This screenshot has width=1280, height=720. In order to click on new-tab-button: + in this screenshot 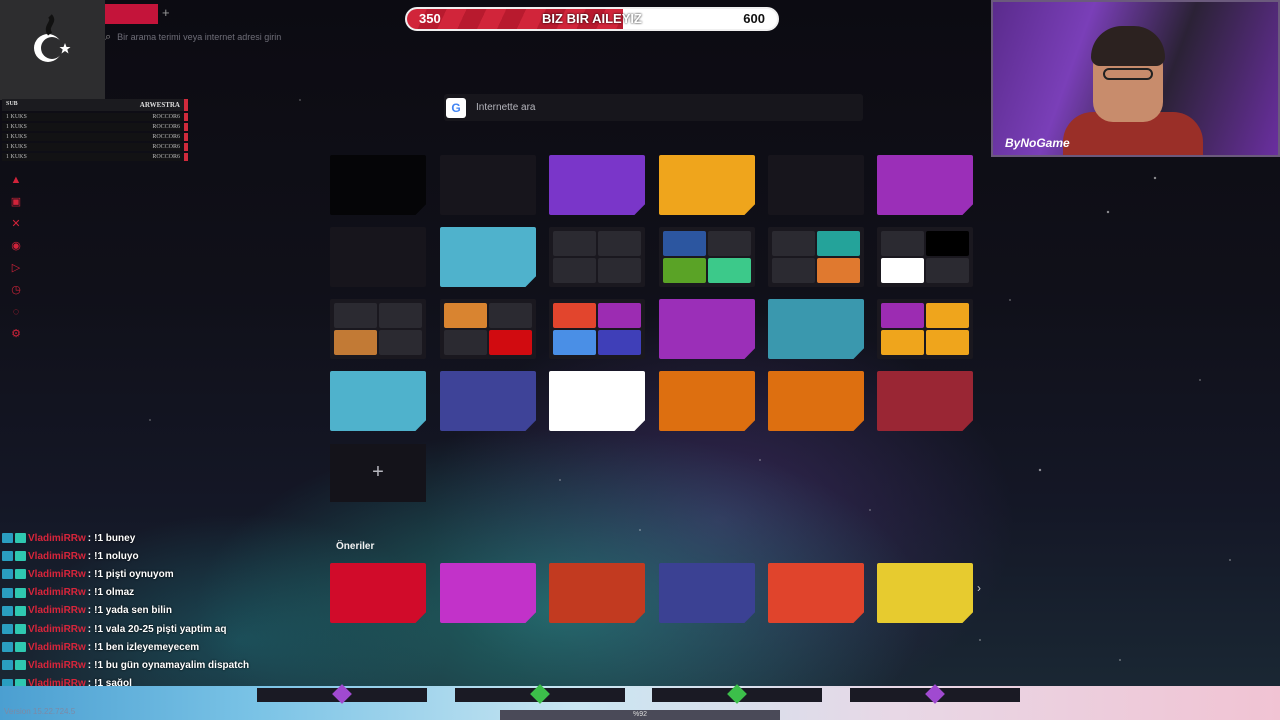, I will do `click(166, 12)`.